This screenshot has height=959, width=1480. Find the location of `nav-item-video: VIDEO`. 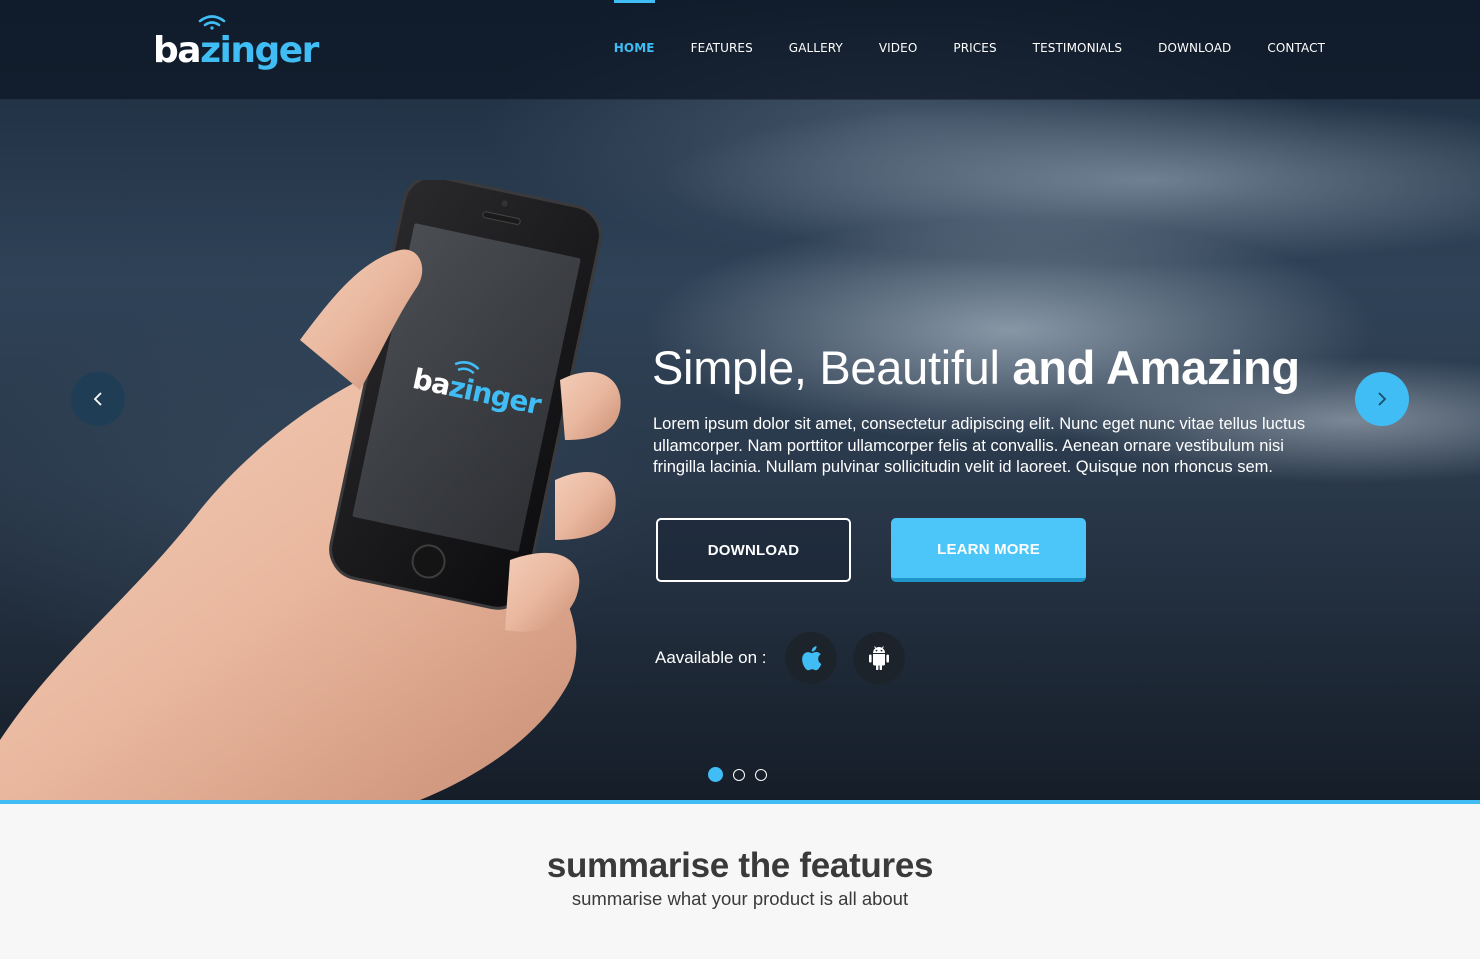

nav-item-video: VIDEO is located at coordinates (898, 50).